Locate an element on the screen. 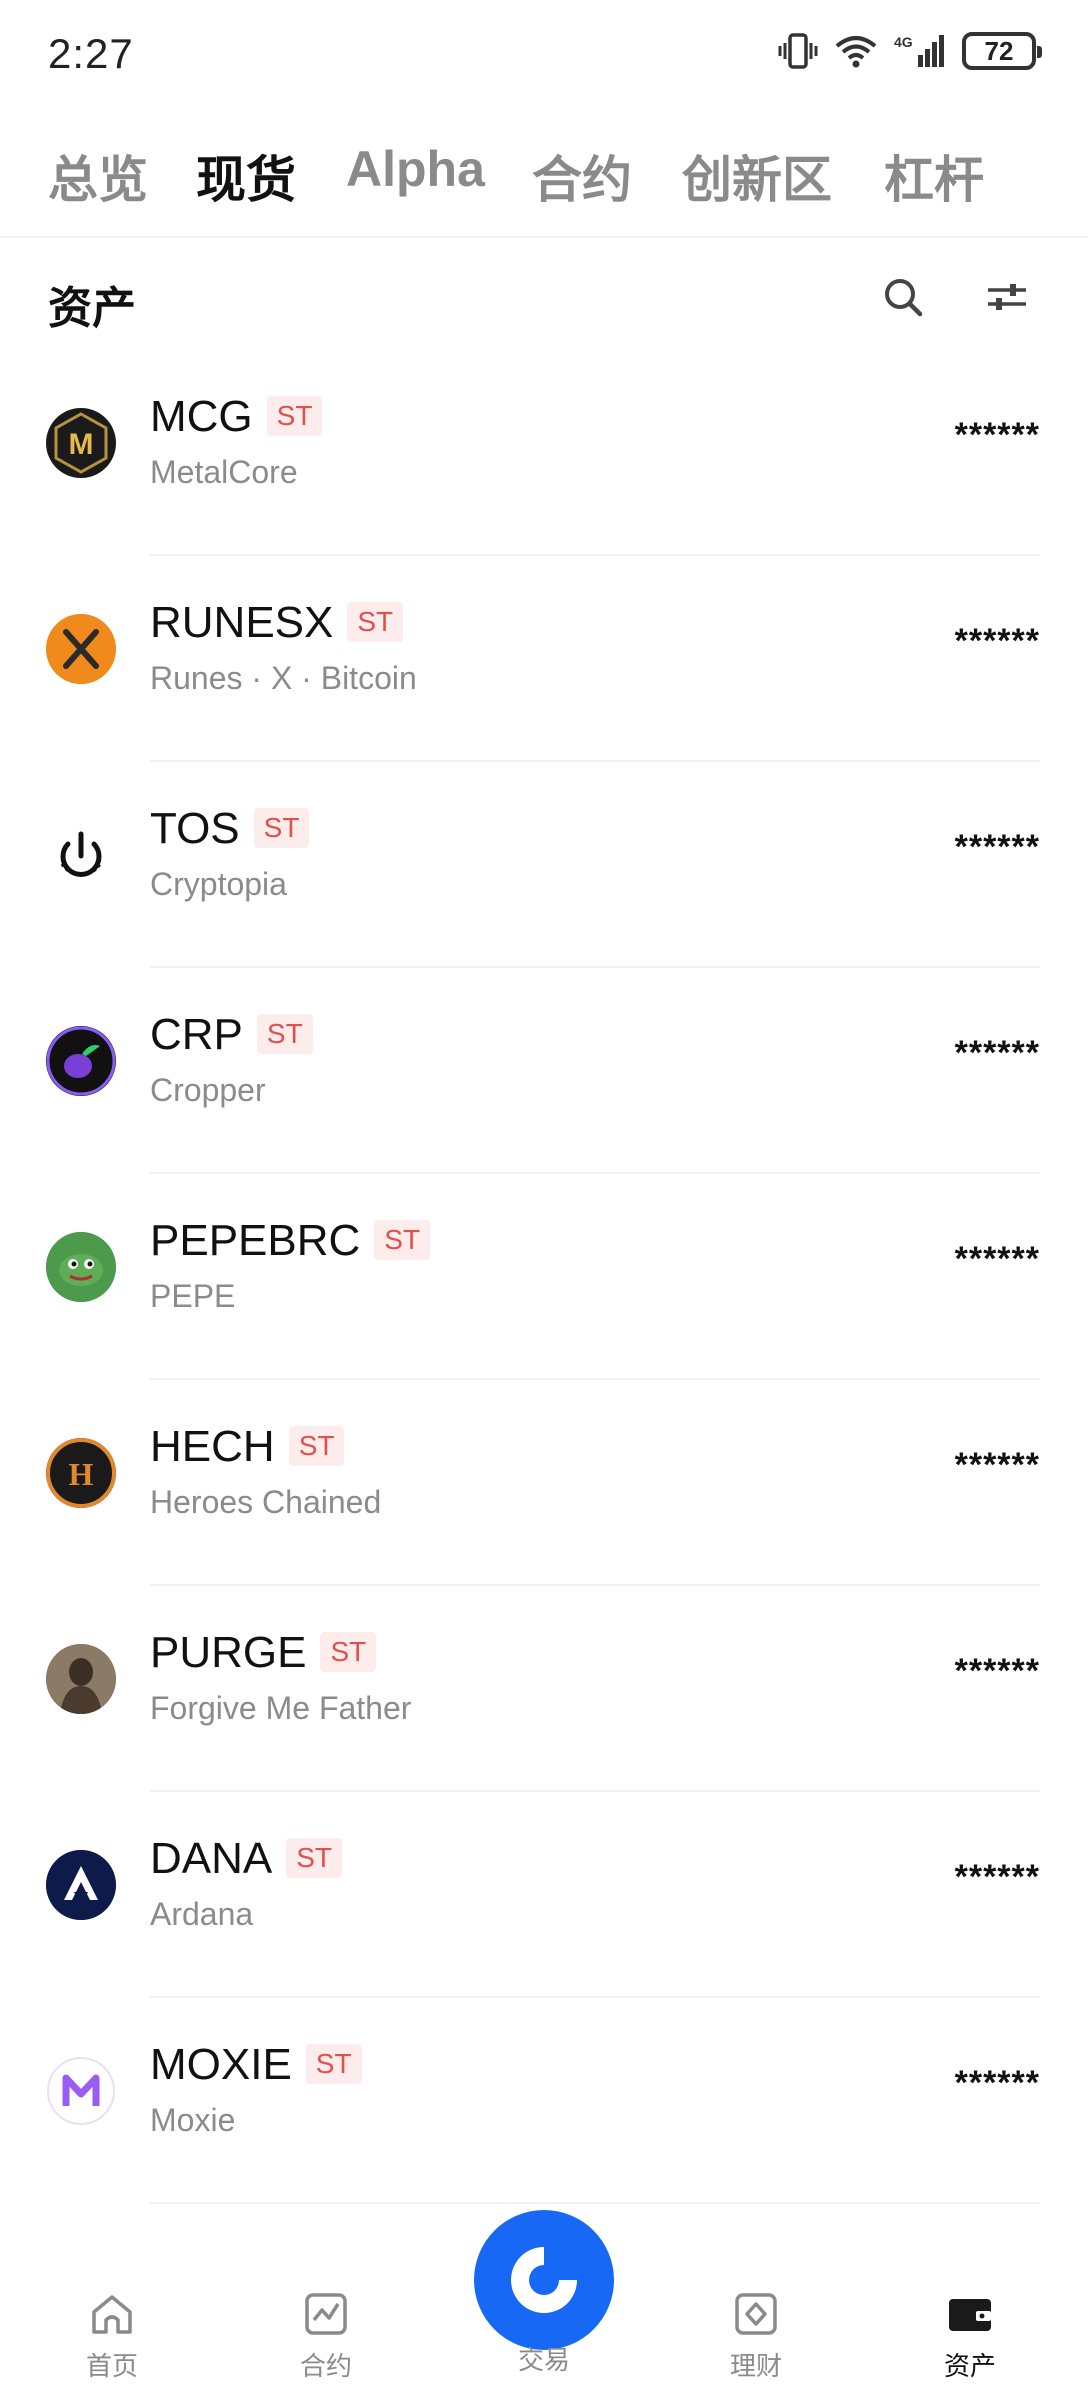 The image size is (1088, 2400). filter-sliders-icon is located at coordinates (1007, 297).